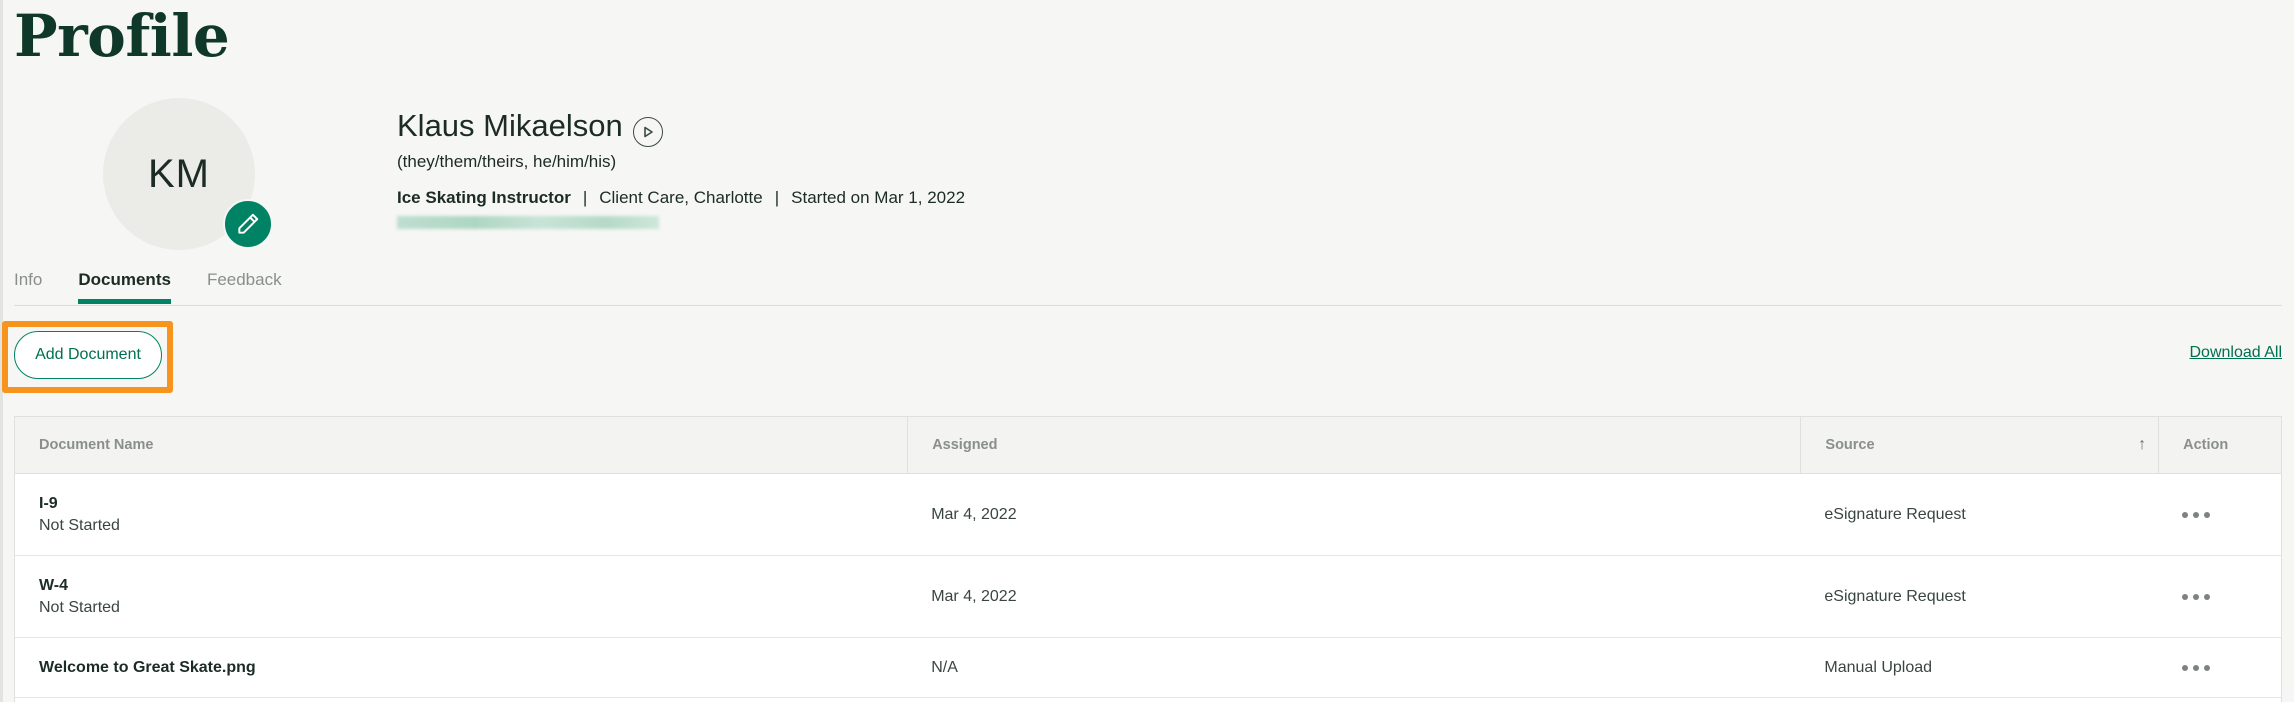  Describe the element at coordinates (461, 514) in the screenshot. I see `document-name-cell: I-9 Not Started` at that location.